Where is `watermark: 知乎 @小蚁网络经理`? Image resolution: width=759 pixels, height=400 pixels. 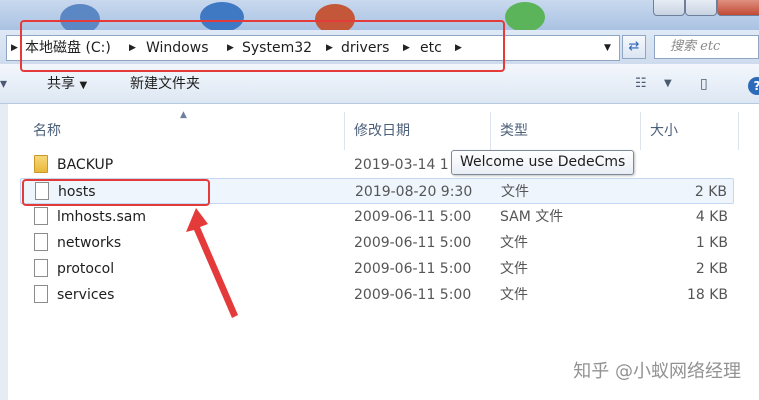
watermark: 知乎 @小蚁网络经理 is located at coordinates (657, 371).